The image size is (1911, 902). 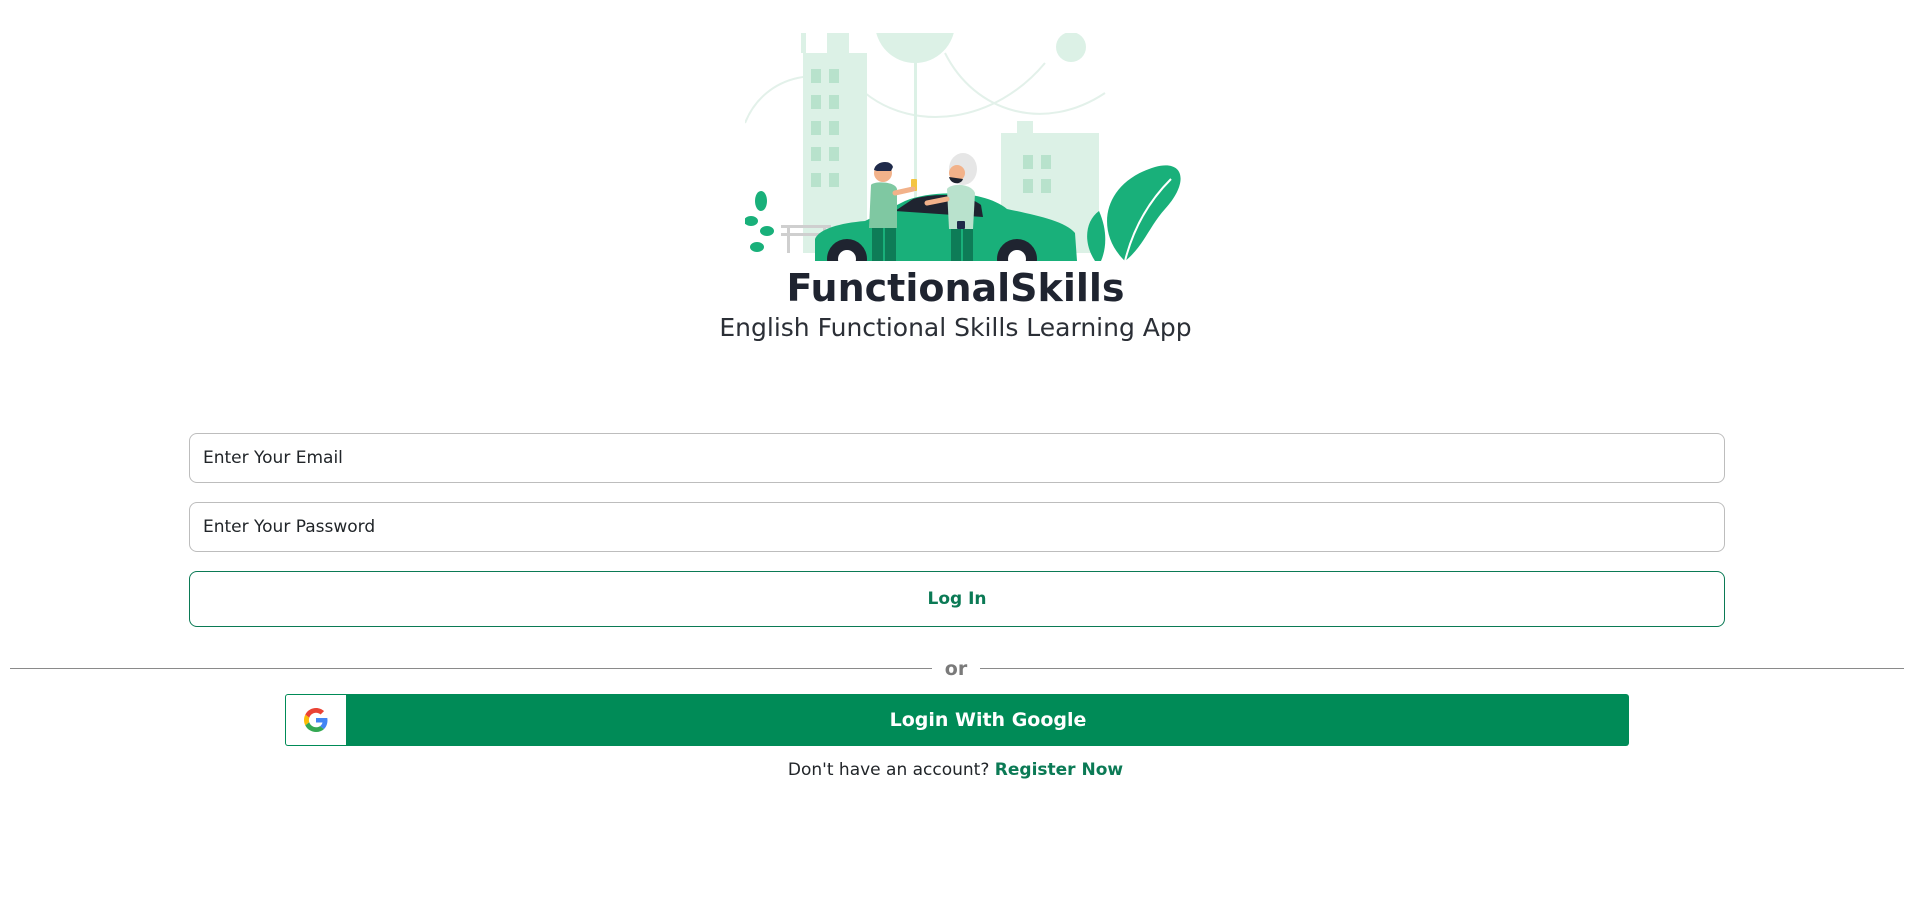 I want to click on email-input, so click(x=957, y=458).